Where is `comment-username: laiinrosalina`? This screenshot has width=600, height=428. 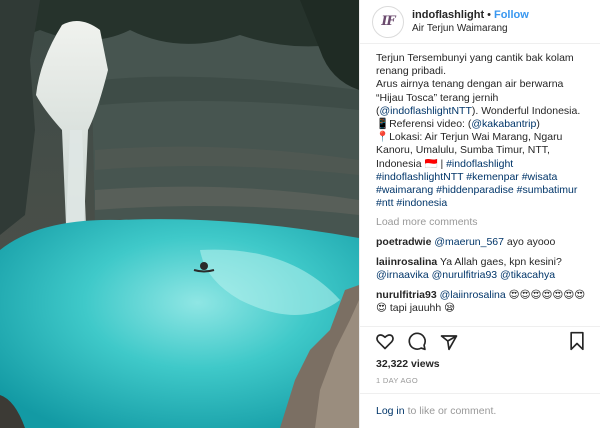 comment-username: laiinrosalina is located at coordinates (406, 262).